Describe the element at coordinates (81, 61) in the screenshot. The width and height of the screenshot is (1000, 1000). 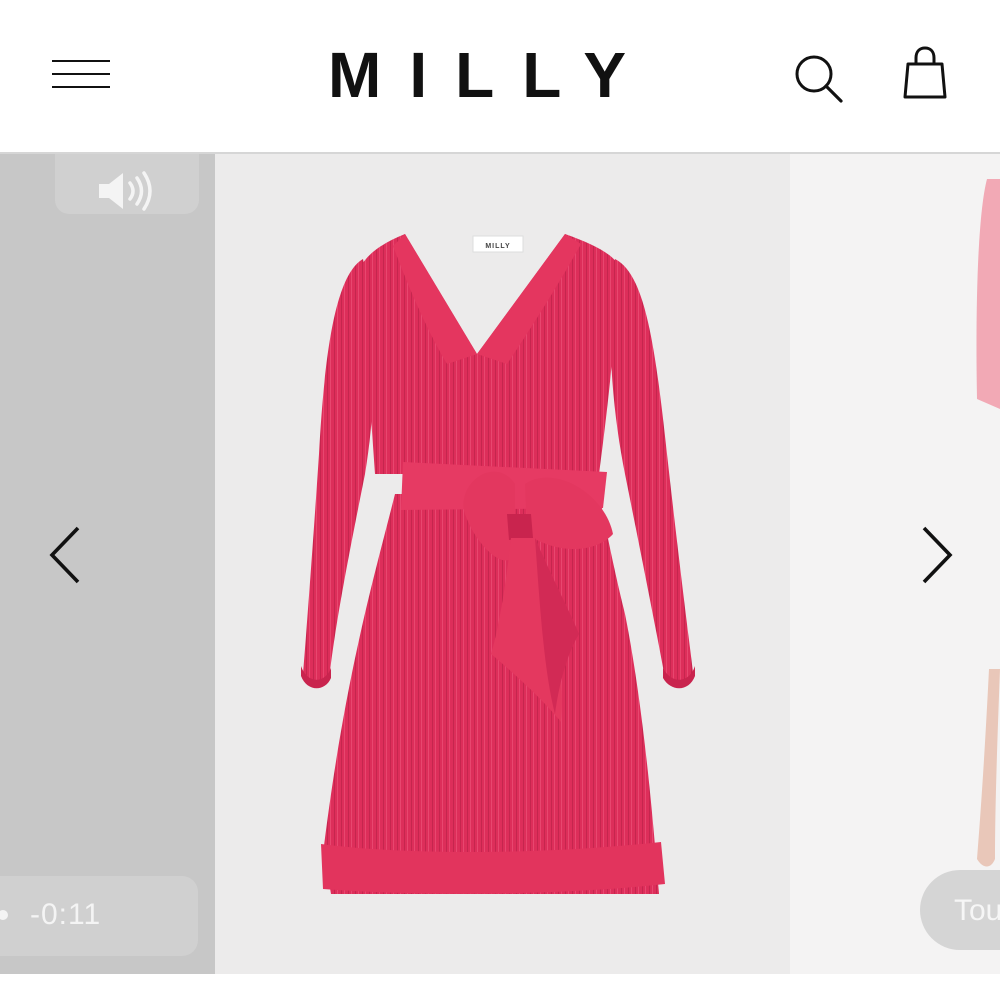
I see `hamburger-menu-icon` at that location.